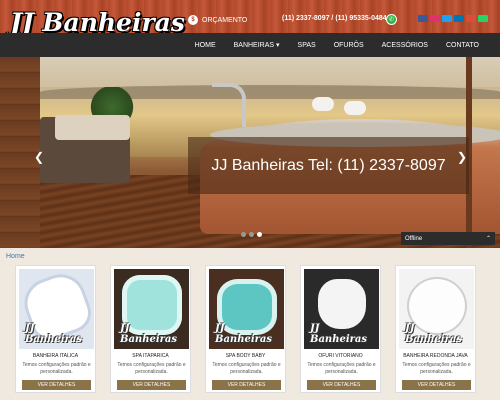 The width and height of the screenshot is (500, 400). I want to click on nav-home: HOME, so click(205, 45).